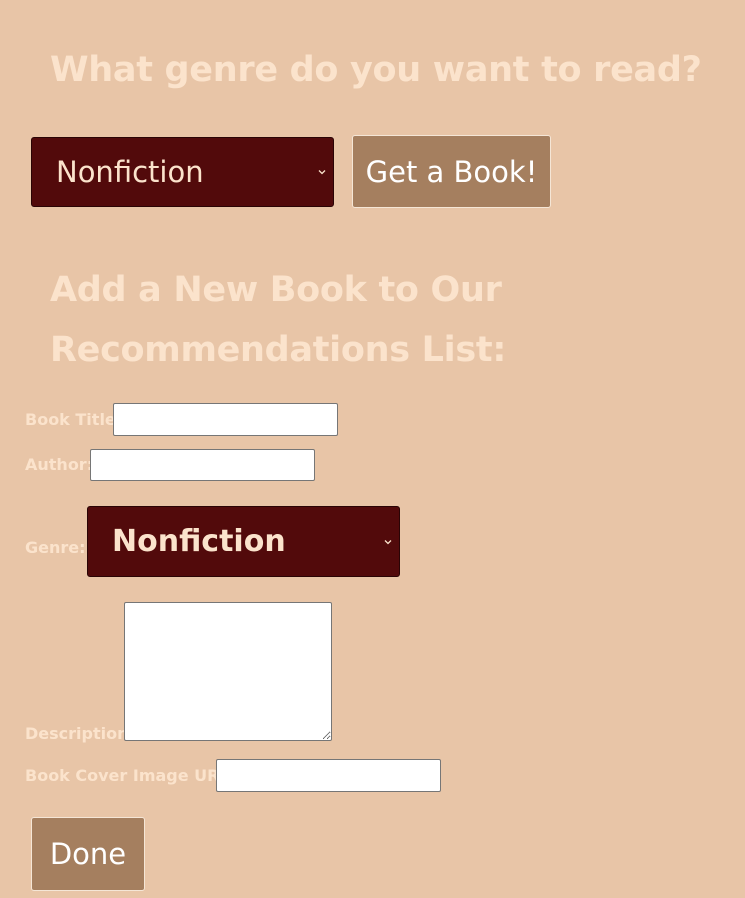  I want to click on get-book-button: Get a Book!, so click(451, 171).